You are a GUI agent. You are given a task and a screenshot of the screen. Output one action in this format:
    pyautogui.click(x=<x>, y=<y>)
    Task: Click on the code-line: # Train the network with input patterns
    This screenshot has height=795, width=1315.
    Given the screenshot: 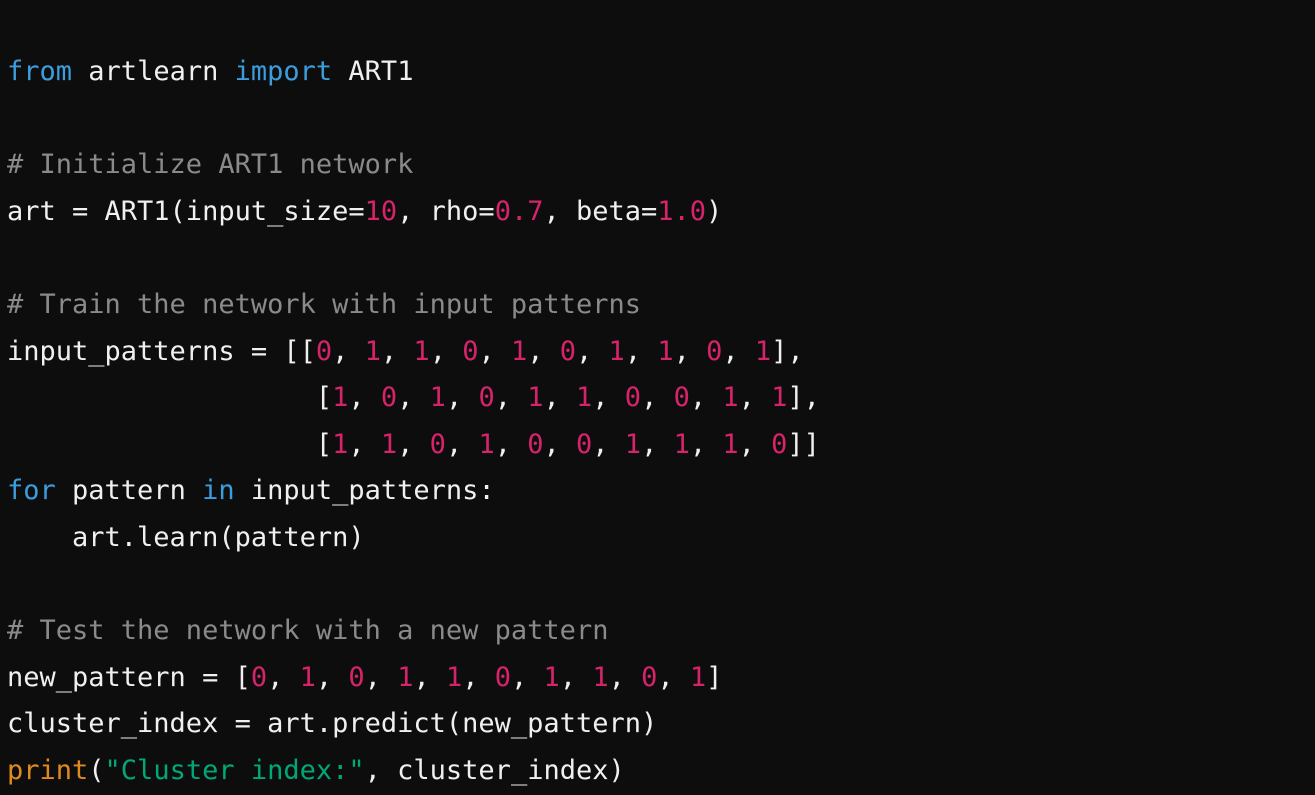 What is the action you would take?
    pyautogui.click(x=661, y=305)
    